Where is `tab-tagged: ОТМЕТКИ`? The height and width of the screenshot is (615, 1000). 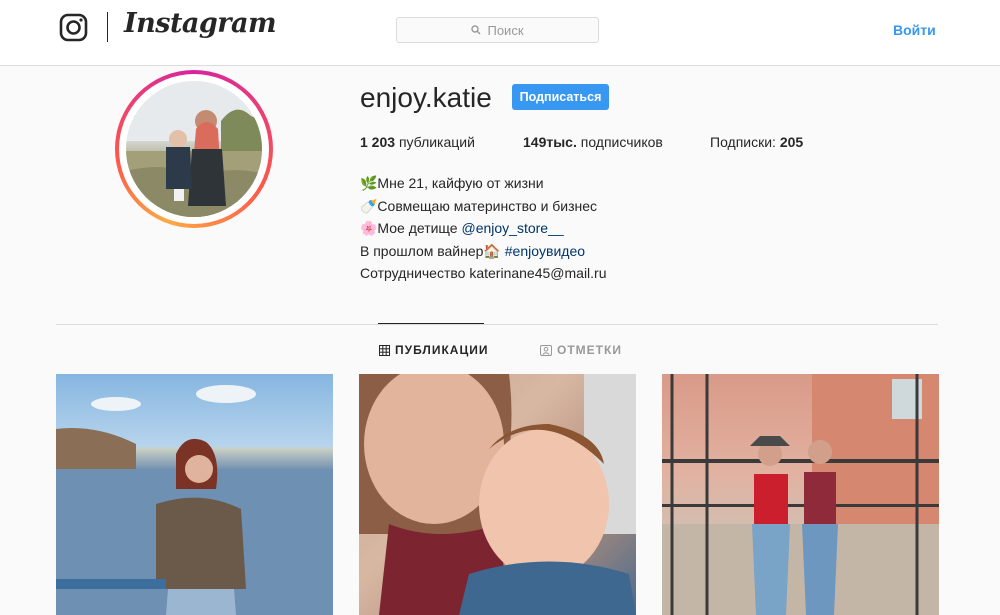
tab-tagged: ОТМЕТКИ is located at coordinates (581, 350).